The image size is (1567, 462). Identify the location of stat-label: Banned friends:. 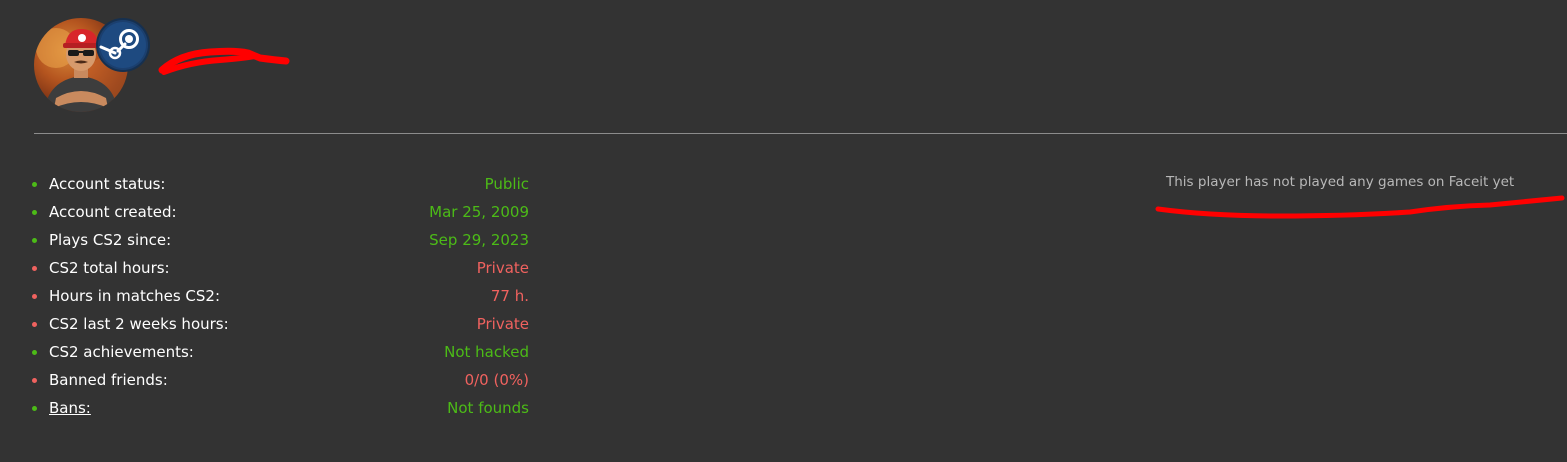
(108, 380).